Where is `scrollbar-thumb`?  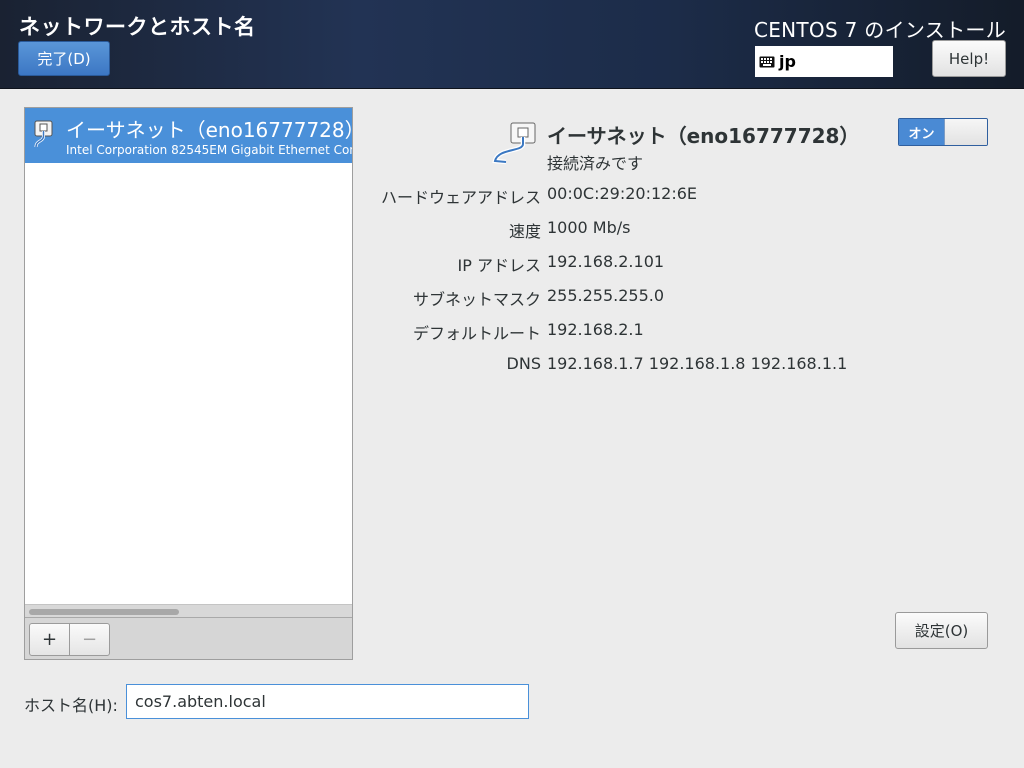
scrollbar-thumb is located at coordinates (104, 612).